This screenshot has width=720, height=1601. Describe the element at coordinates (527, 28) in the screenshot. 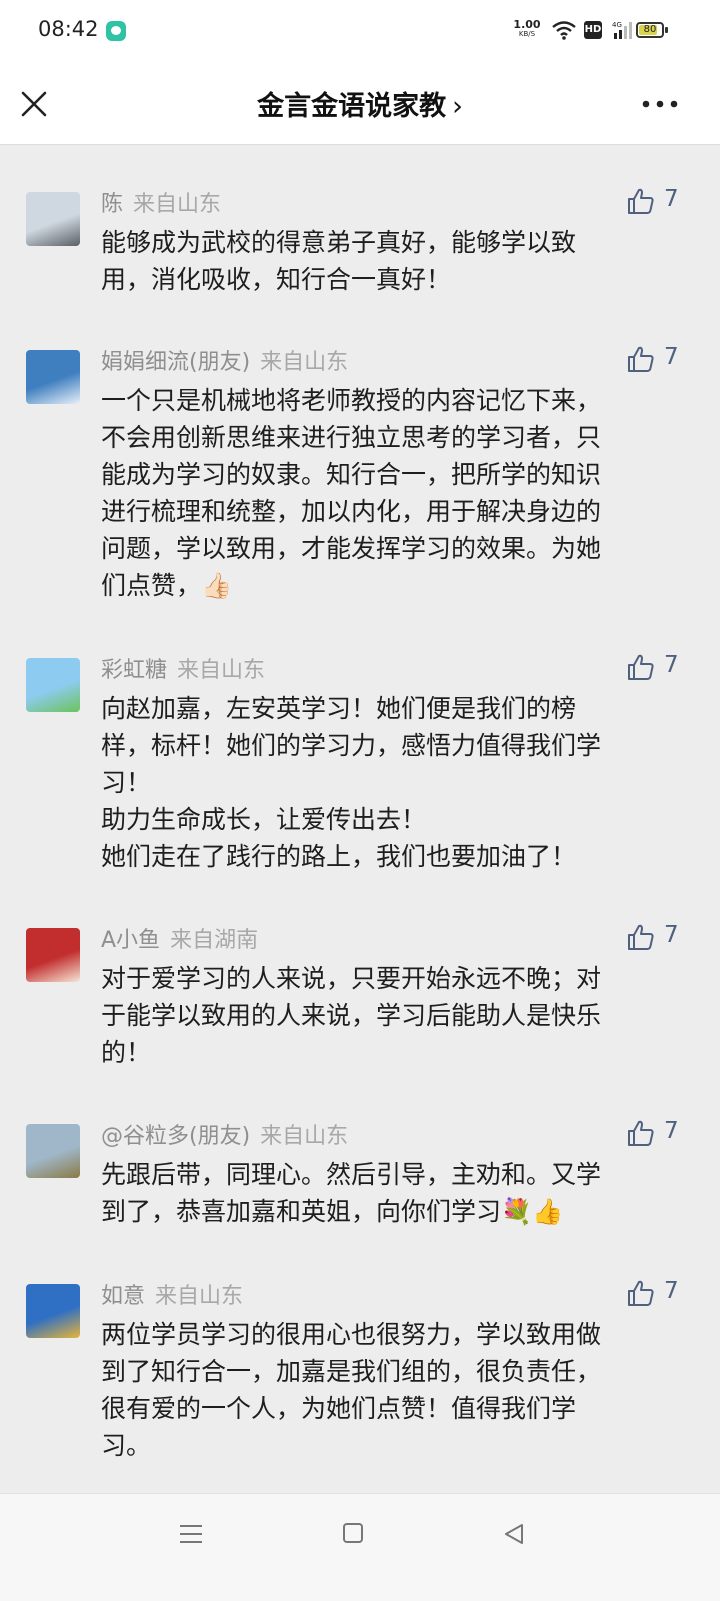

I see `network-speed: 1.00 KB/S` at that location.